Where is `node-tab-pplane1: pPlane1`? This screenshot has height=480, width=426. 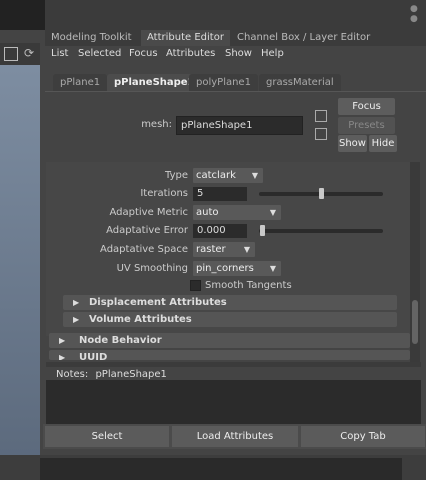 node-tab-pplane1: pPlane1 is located at coordinates (80, 82).